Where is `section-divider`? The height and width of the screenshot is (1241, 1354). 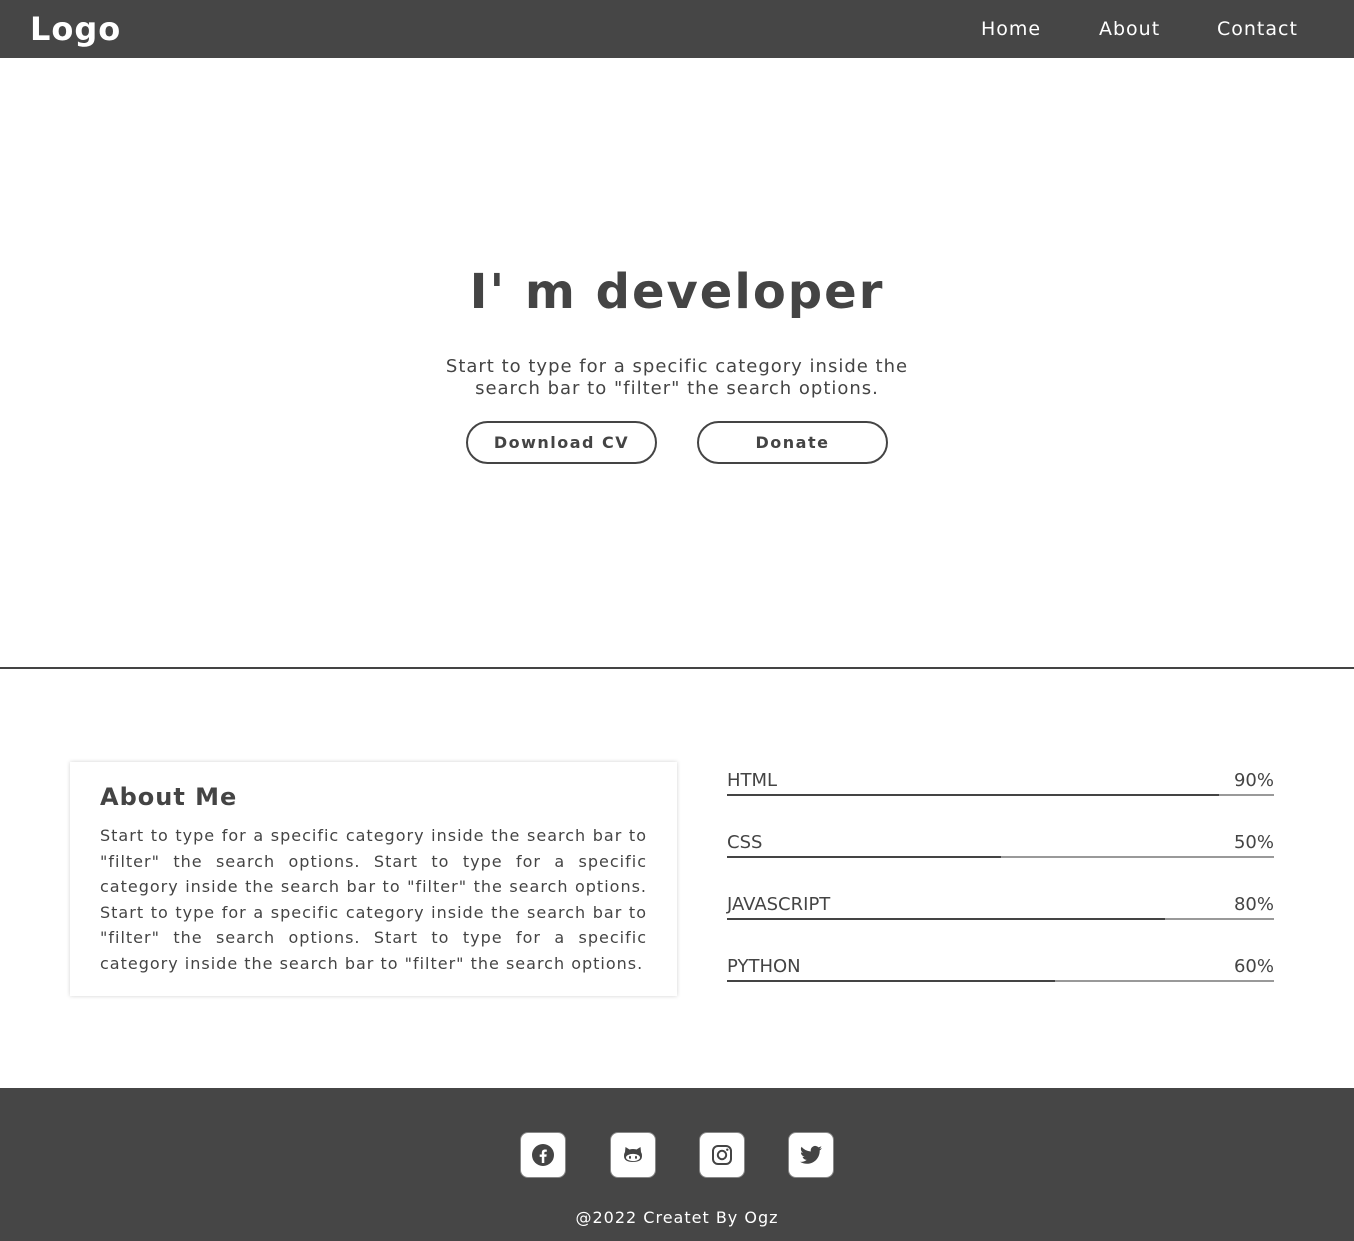 section-divider is located at coordinates (677, 668).